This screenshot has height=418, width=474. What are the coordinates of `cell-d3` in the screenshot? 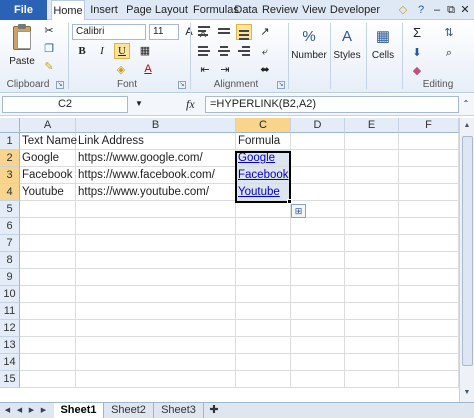 It's located at (318, 175).